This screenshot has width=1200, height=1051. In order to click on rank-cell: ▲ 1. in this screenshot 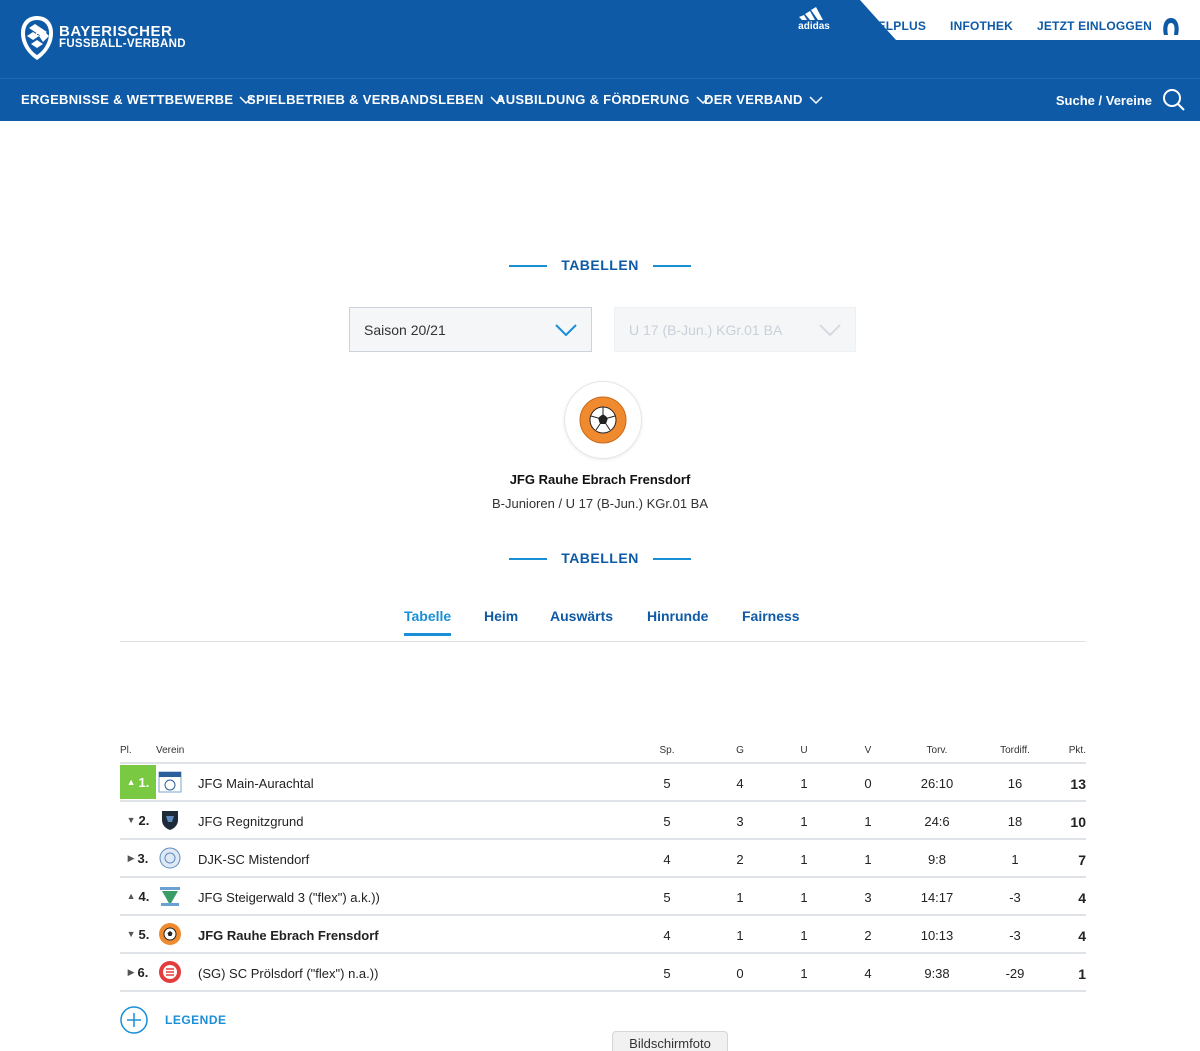, I will do `click(138, 782)`.